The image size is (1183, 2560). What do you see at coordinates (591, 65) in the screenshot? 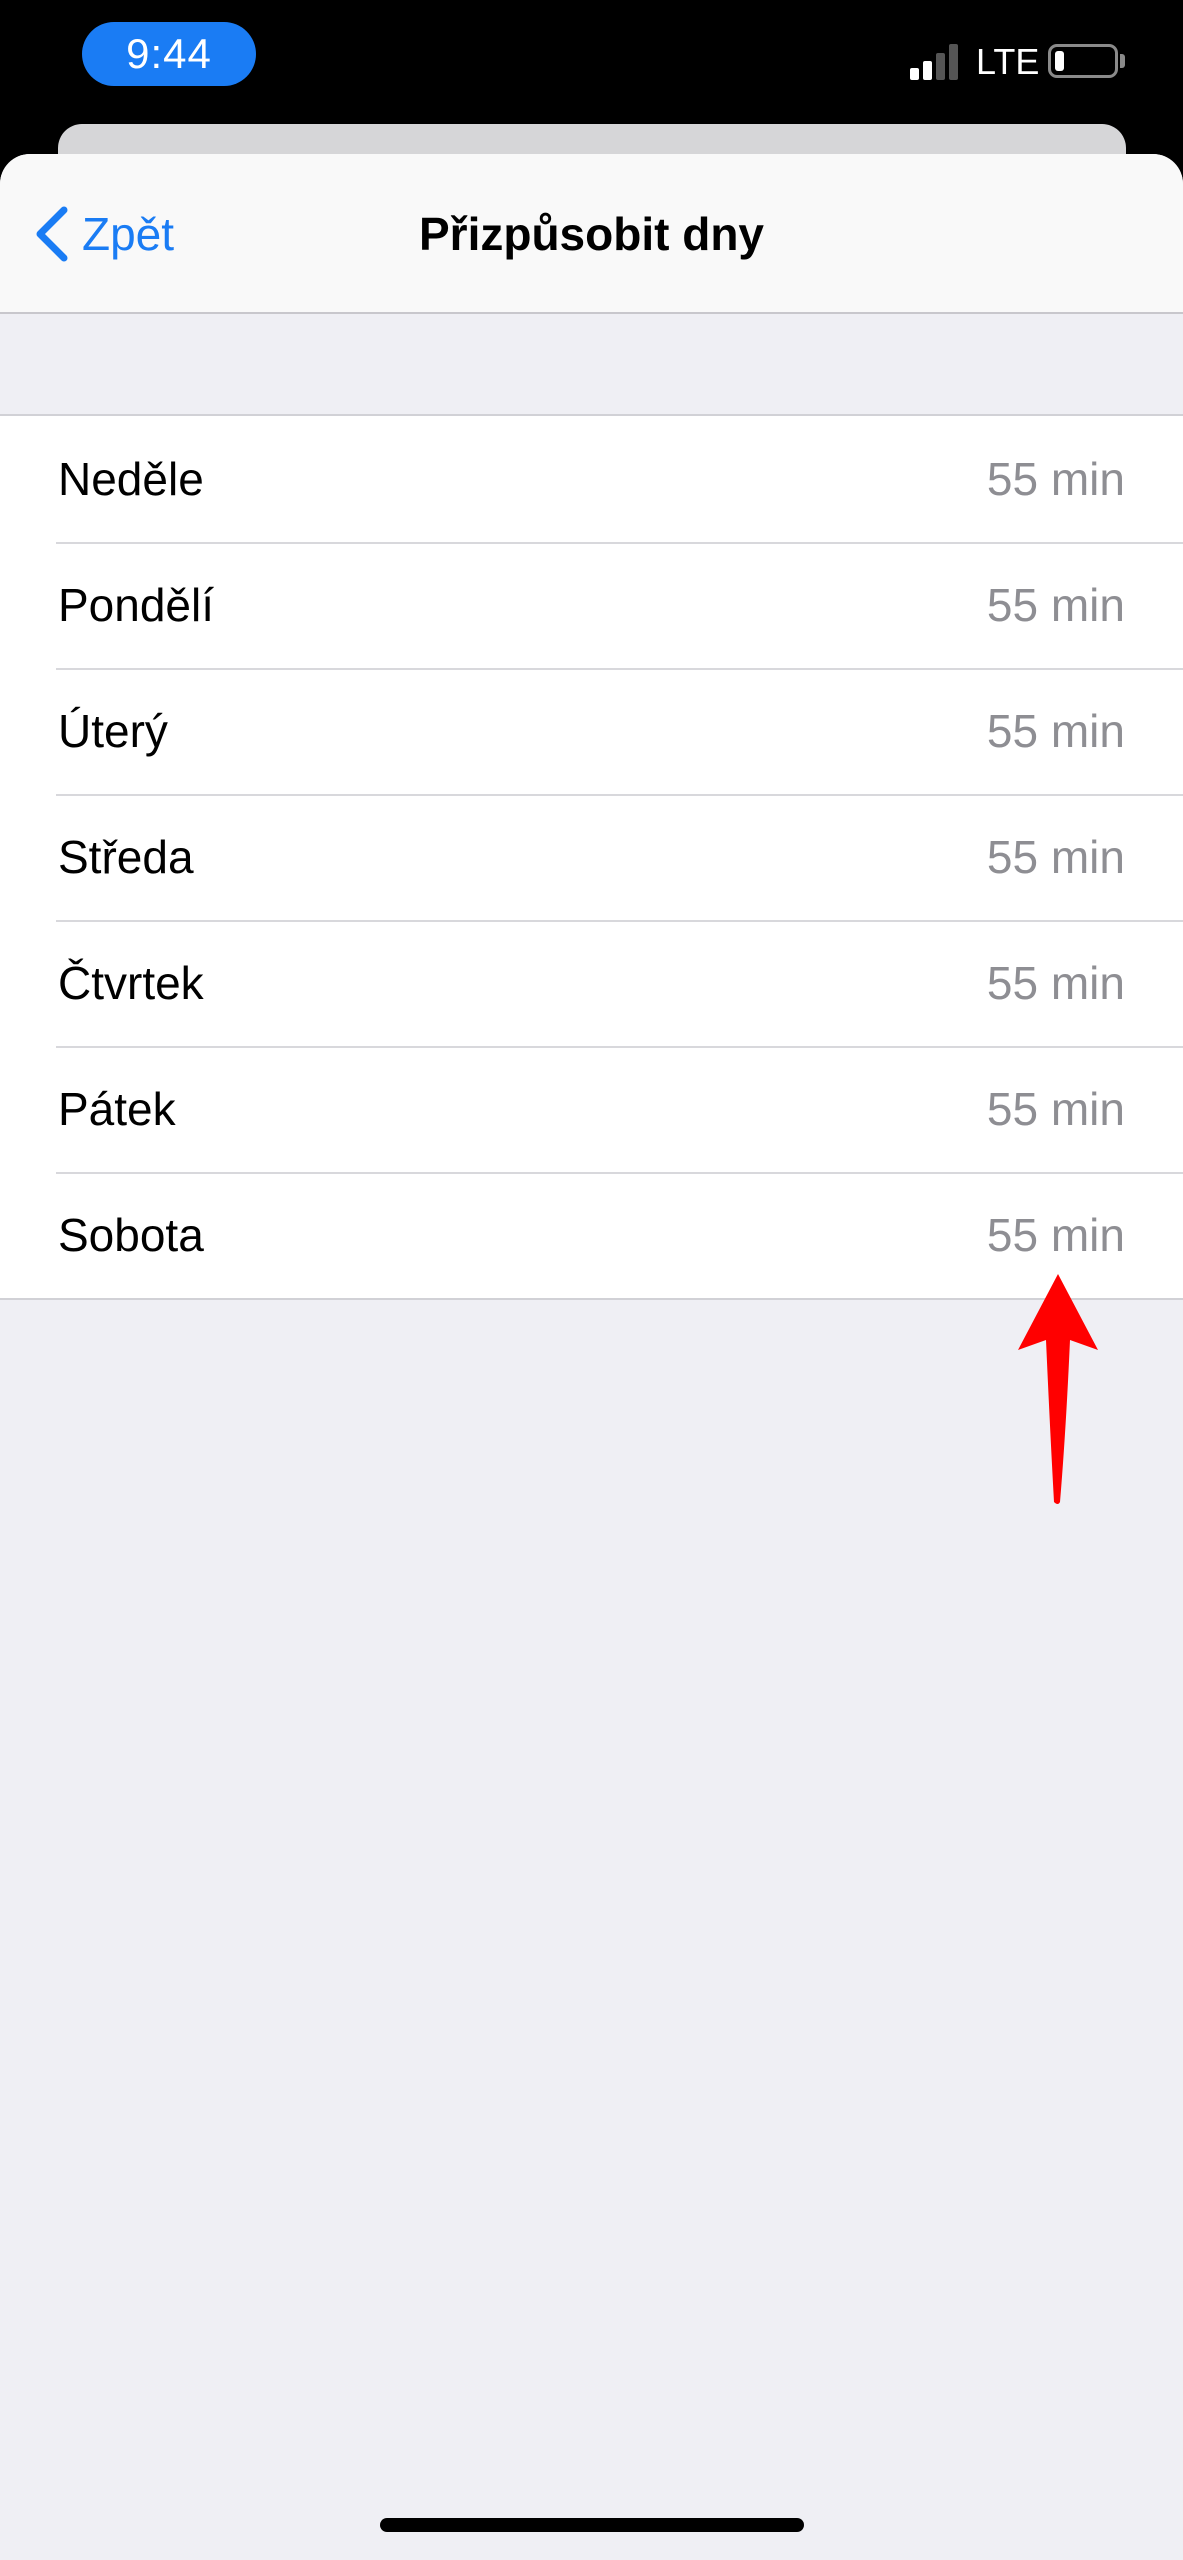
I see `status-bar: 9:44 LTE` at bounding box center [591, 65].